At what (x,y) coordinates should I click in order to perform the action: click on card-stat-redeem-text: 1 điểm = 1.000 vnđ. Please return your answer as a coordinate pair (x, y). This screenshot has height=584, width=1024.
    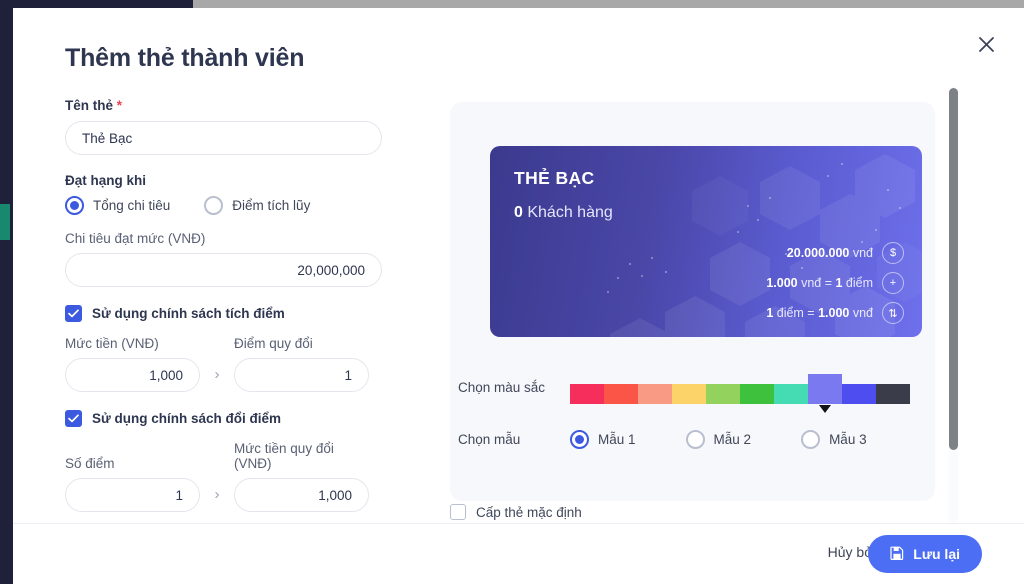
    Looking at the image, I should click on (819, 313).